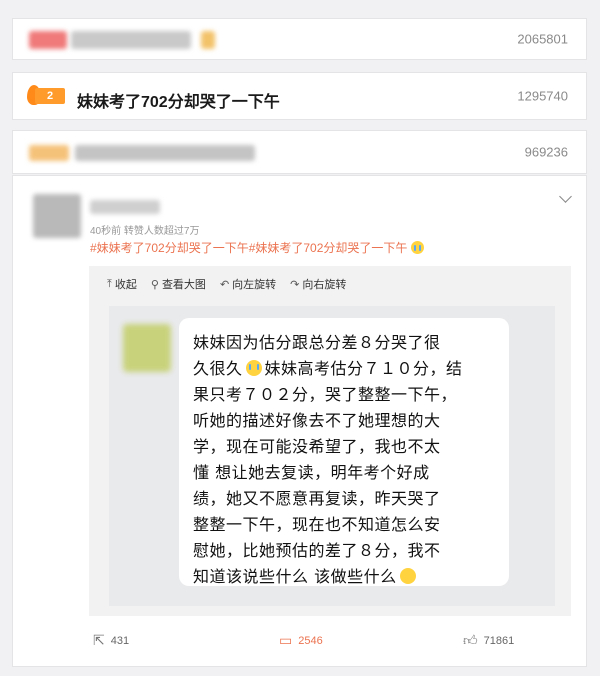  I want to click on rank-badge: 2, so click(47, 95).